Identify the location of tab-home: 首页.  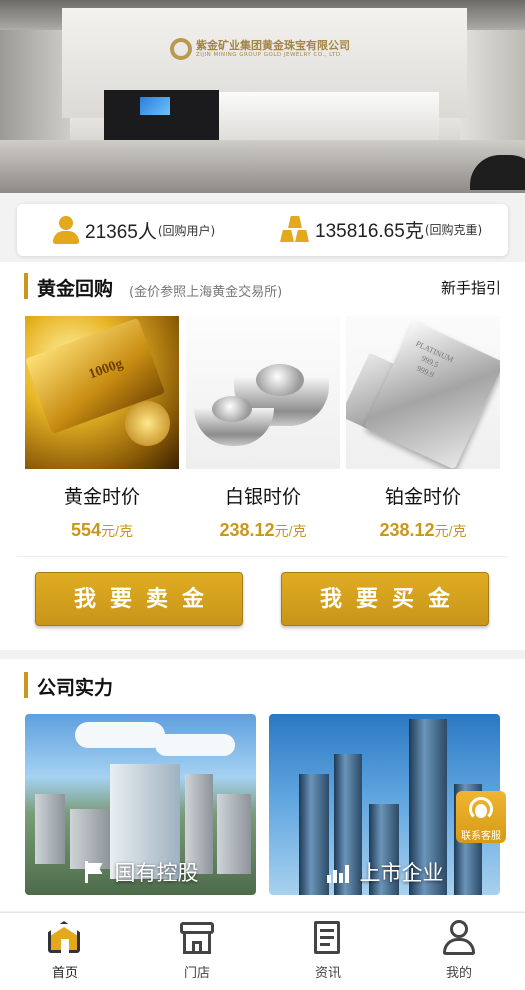
(65, 950).